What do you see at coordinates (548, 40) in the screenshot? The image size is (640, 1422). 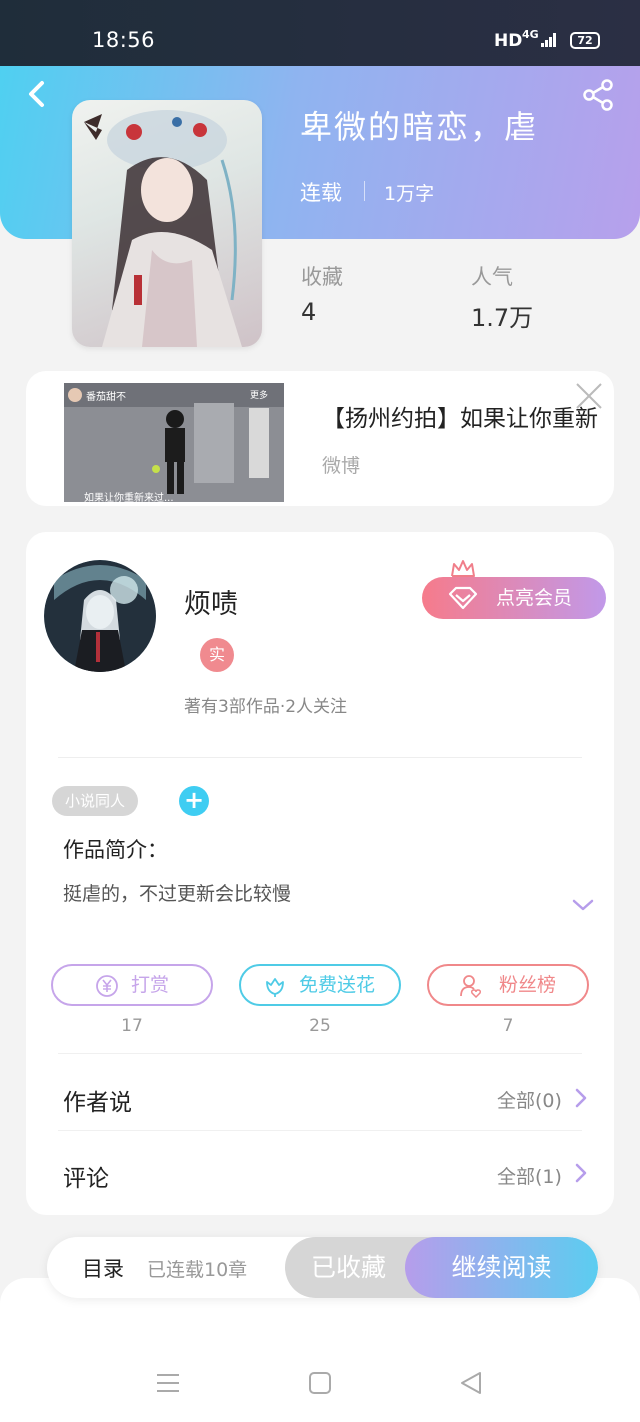 I see `signal-icon` at bounding box center [548, 40].